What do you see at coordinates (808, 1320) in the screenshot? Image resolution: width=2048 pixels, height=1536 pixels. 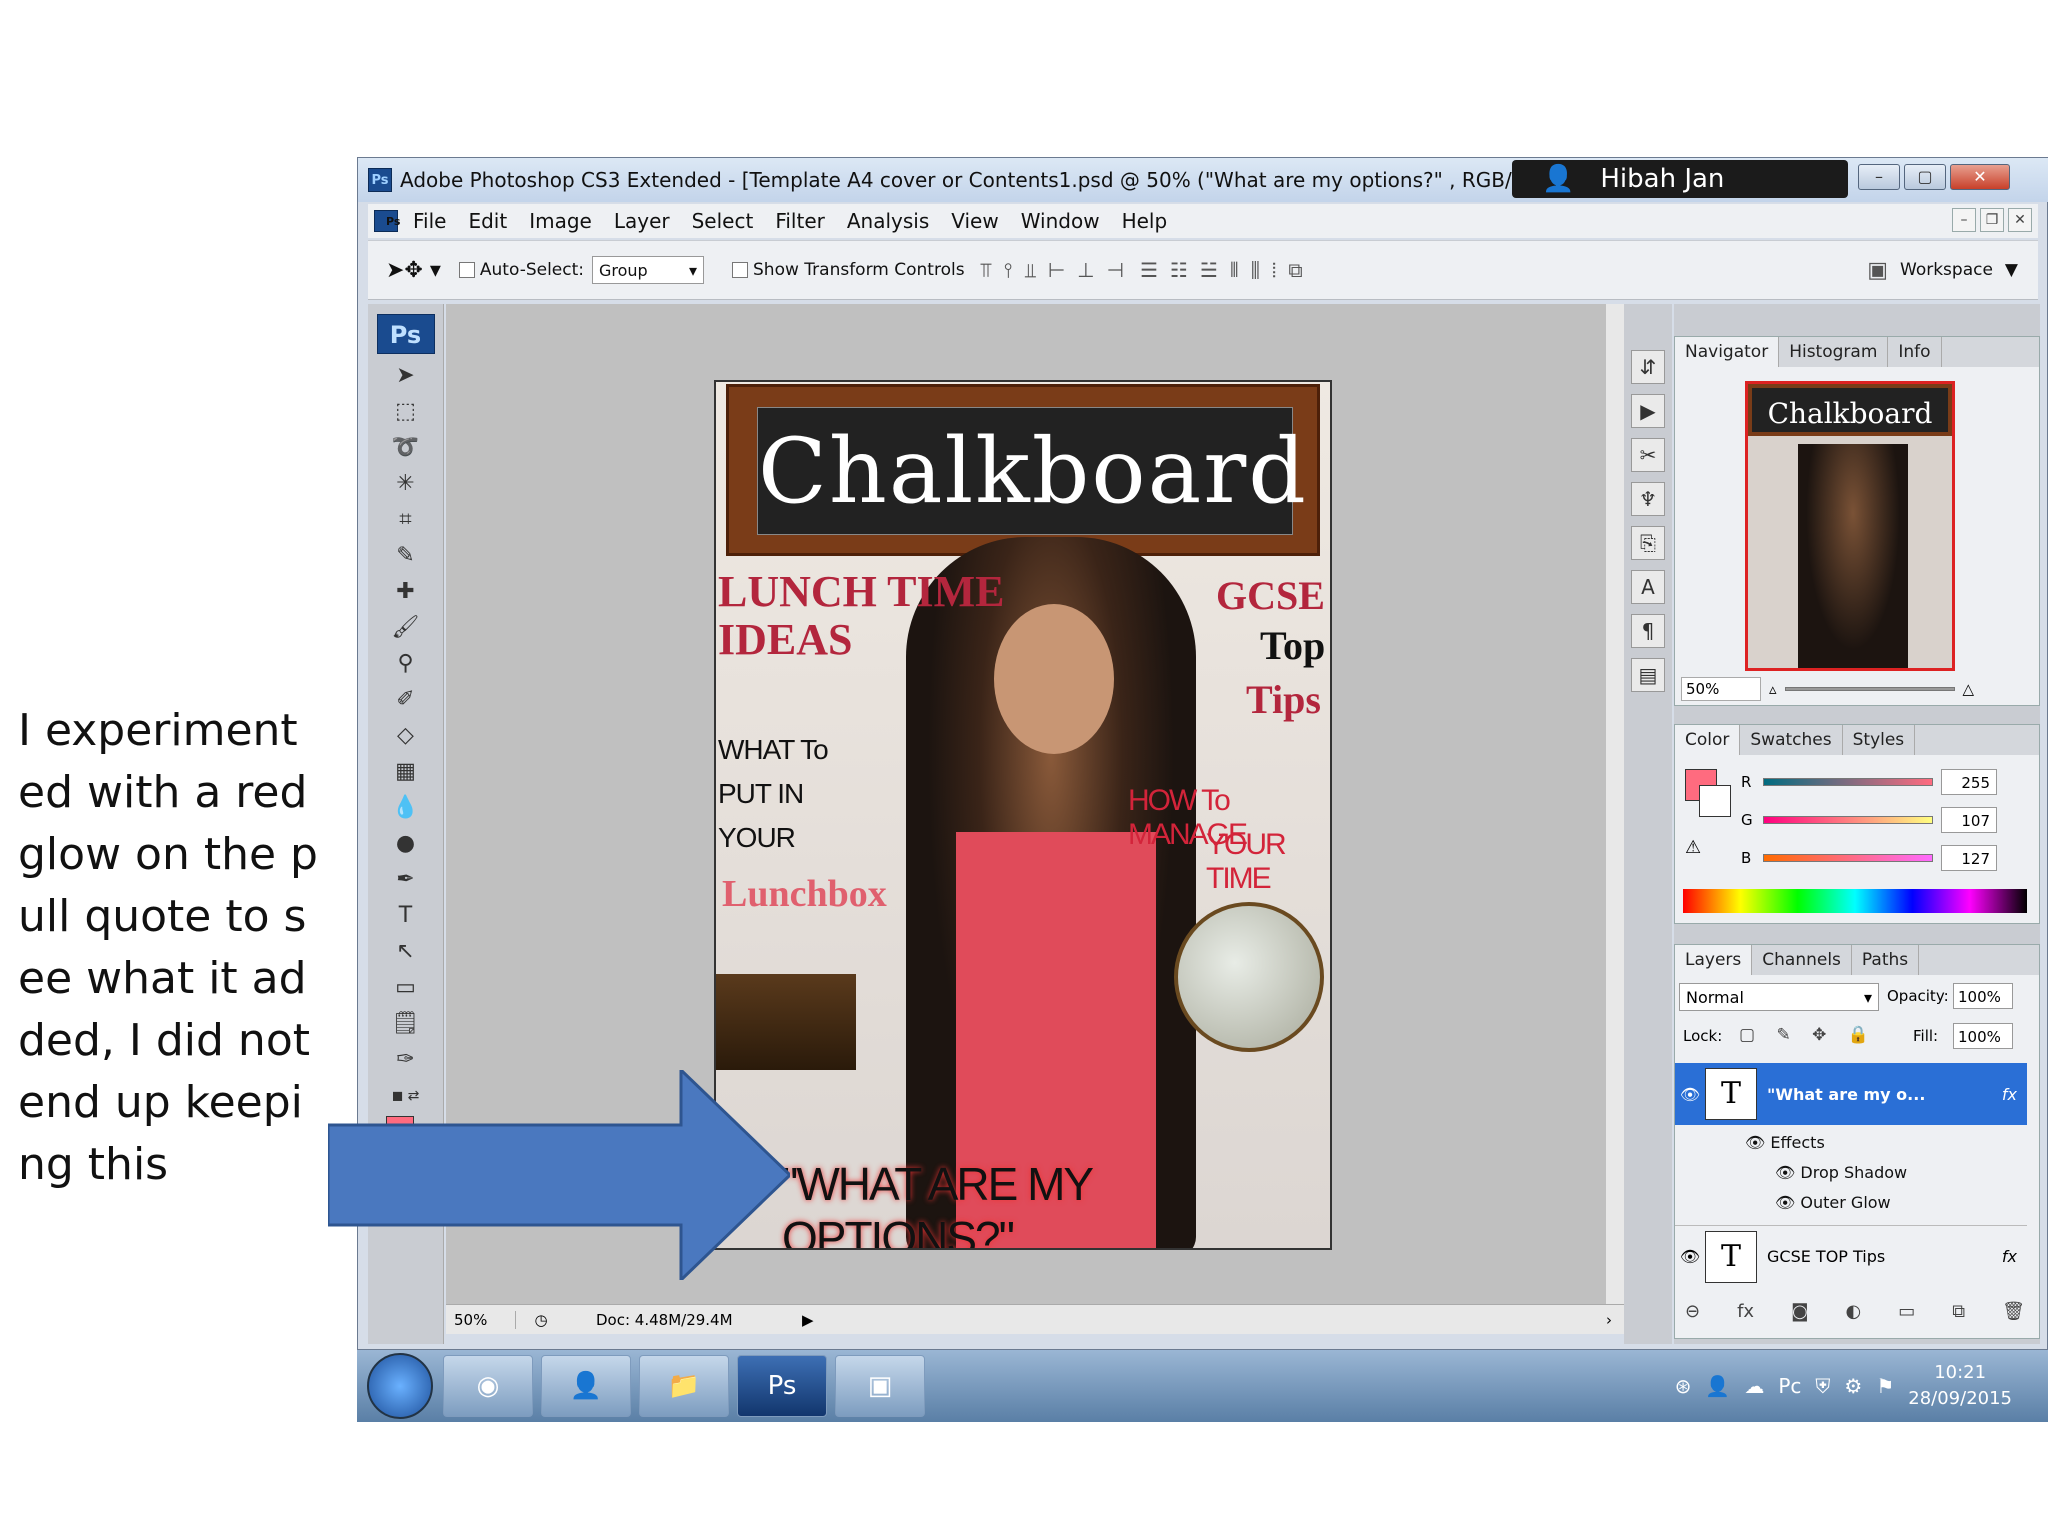 I see `status-menu-arrow-icon: ▶` at bounding box center [808, 1320].